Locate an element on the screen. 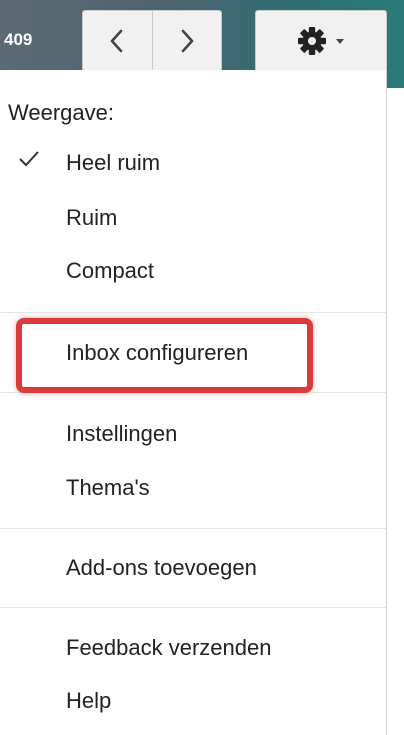 The height and width of the screenshot is (735, 404). message-count: 409 is located at coordinates (18, 39).